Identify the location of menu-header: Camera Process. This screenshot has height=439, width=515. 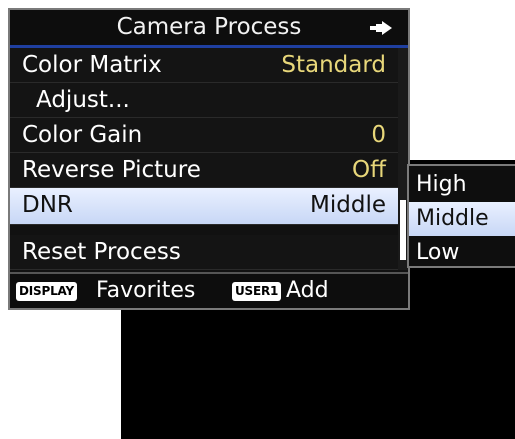
(209, 29).